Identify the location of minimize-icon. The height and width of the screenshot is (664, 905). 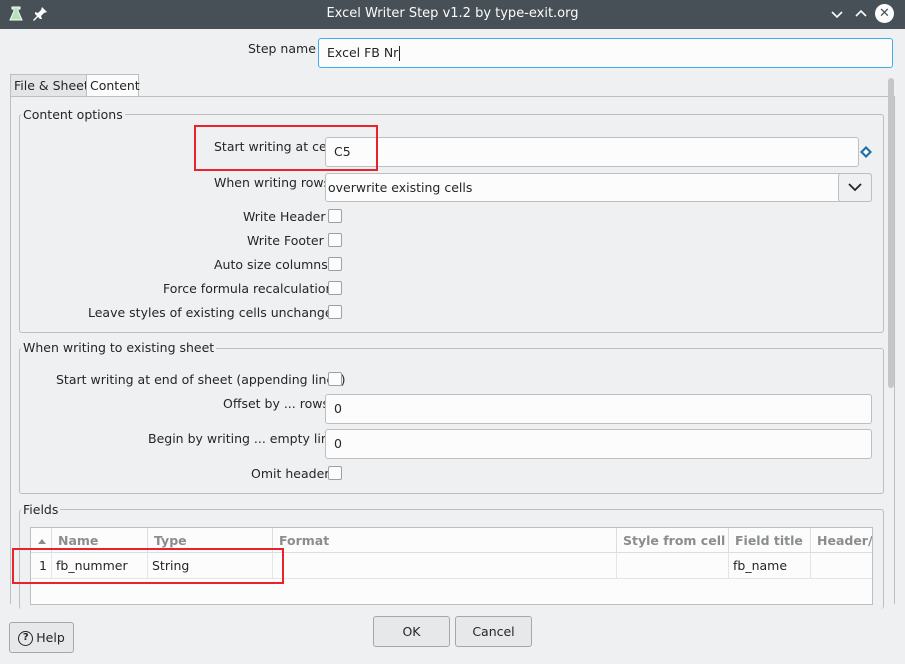
(837, 14).